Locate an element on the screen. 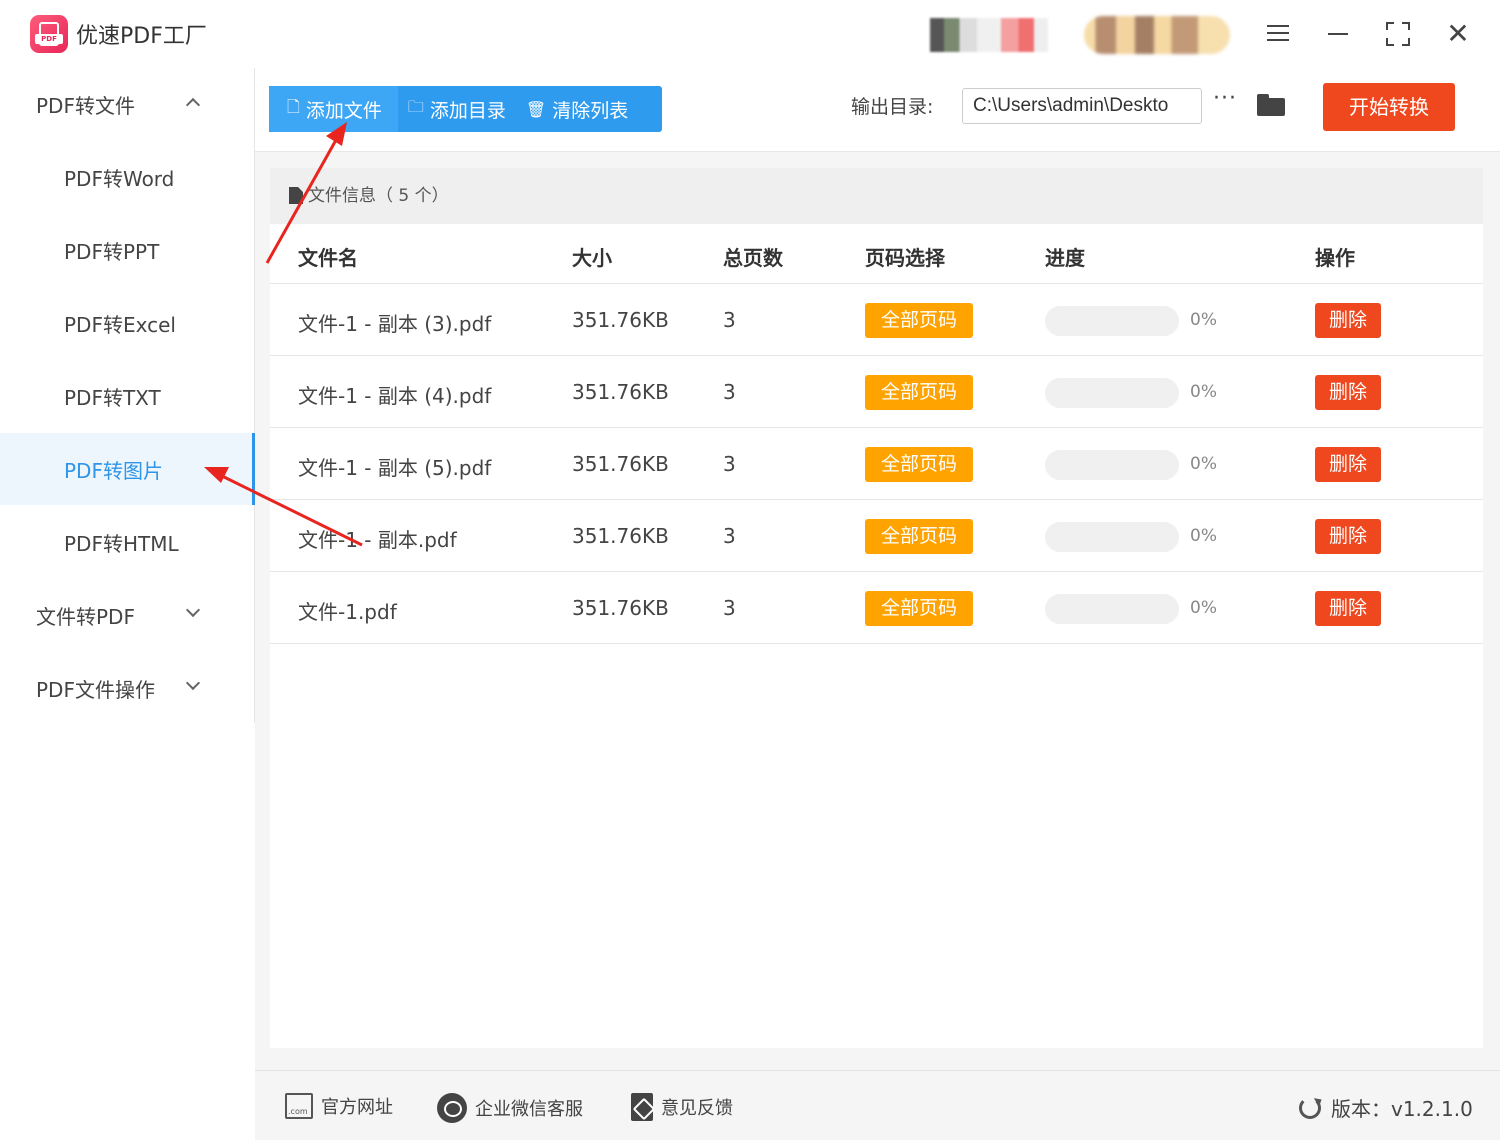 This screenshot has height=1140, width=1500. version-label: 版本：v1.2.1.0 is located at coordinates (1402, 1109).